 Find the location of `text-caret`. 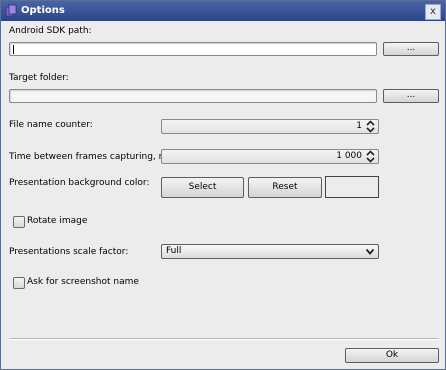

text-caret is located at coordinates (13, 49).